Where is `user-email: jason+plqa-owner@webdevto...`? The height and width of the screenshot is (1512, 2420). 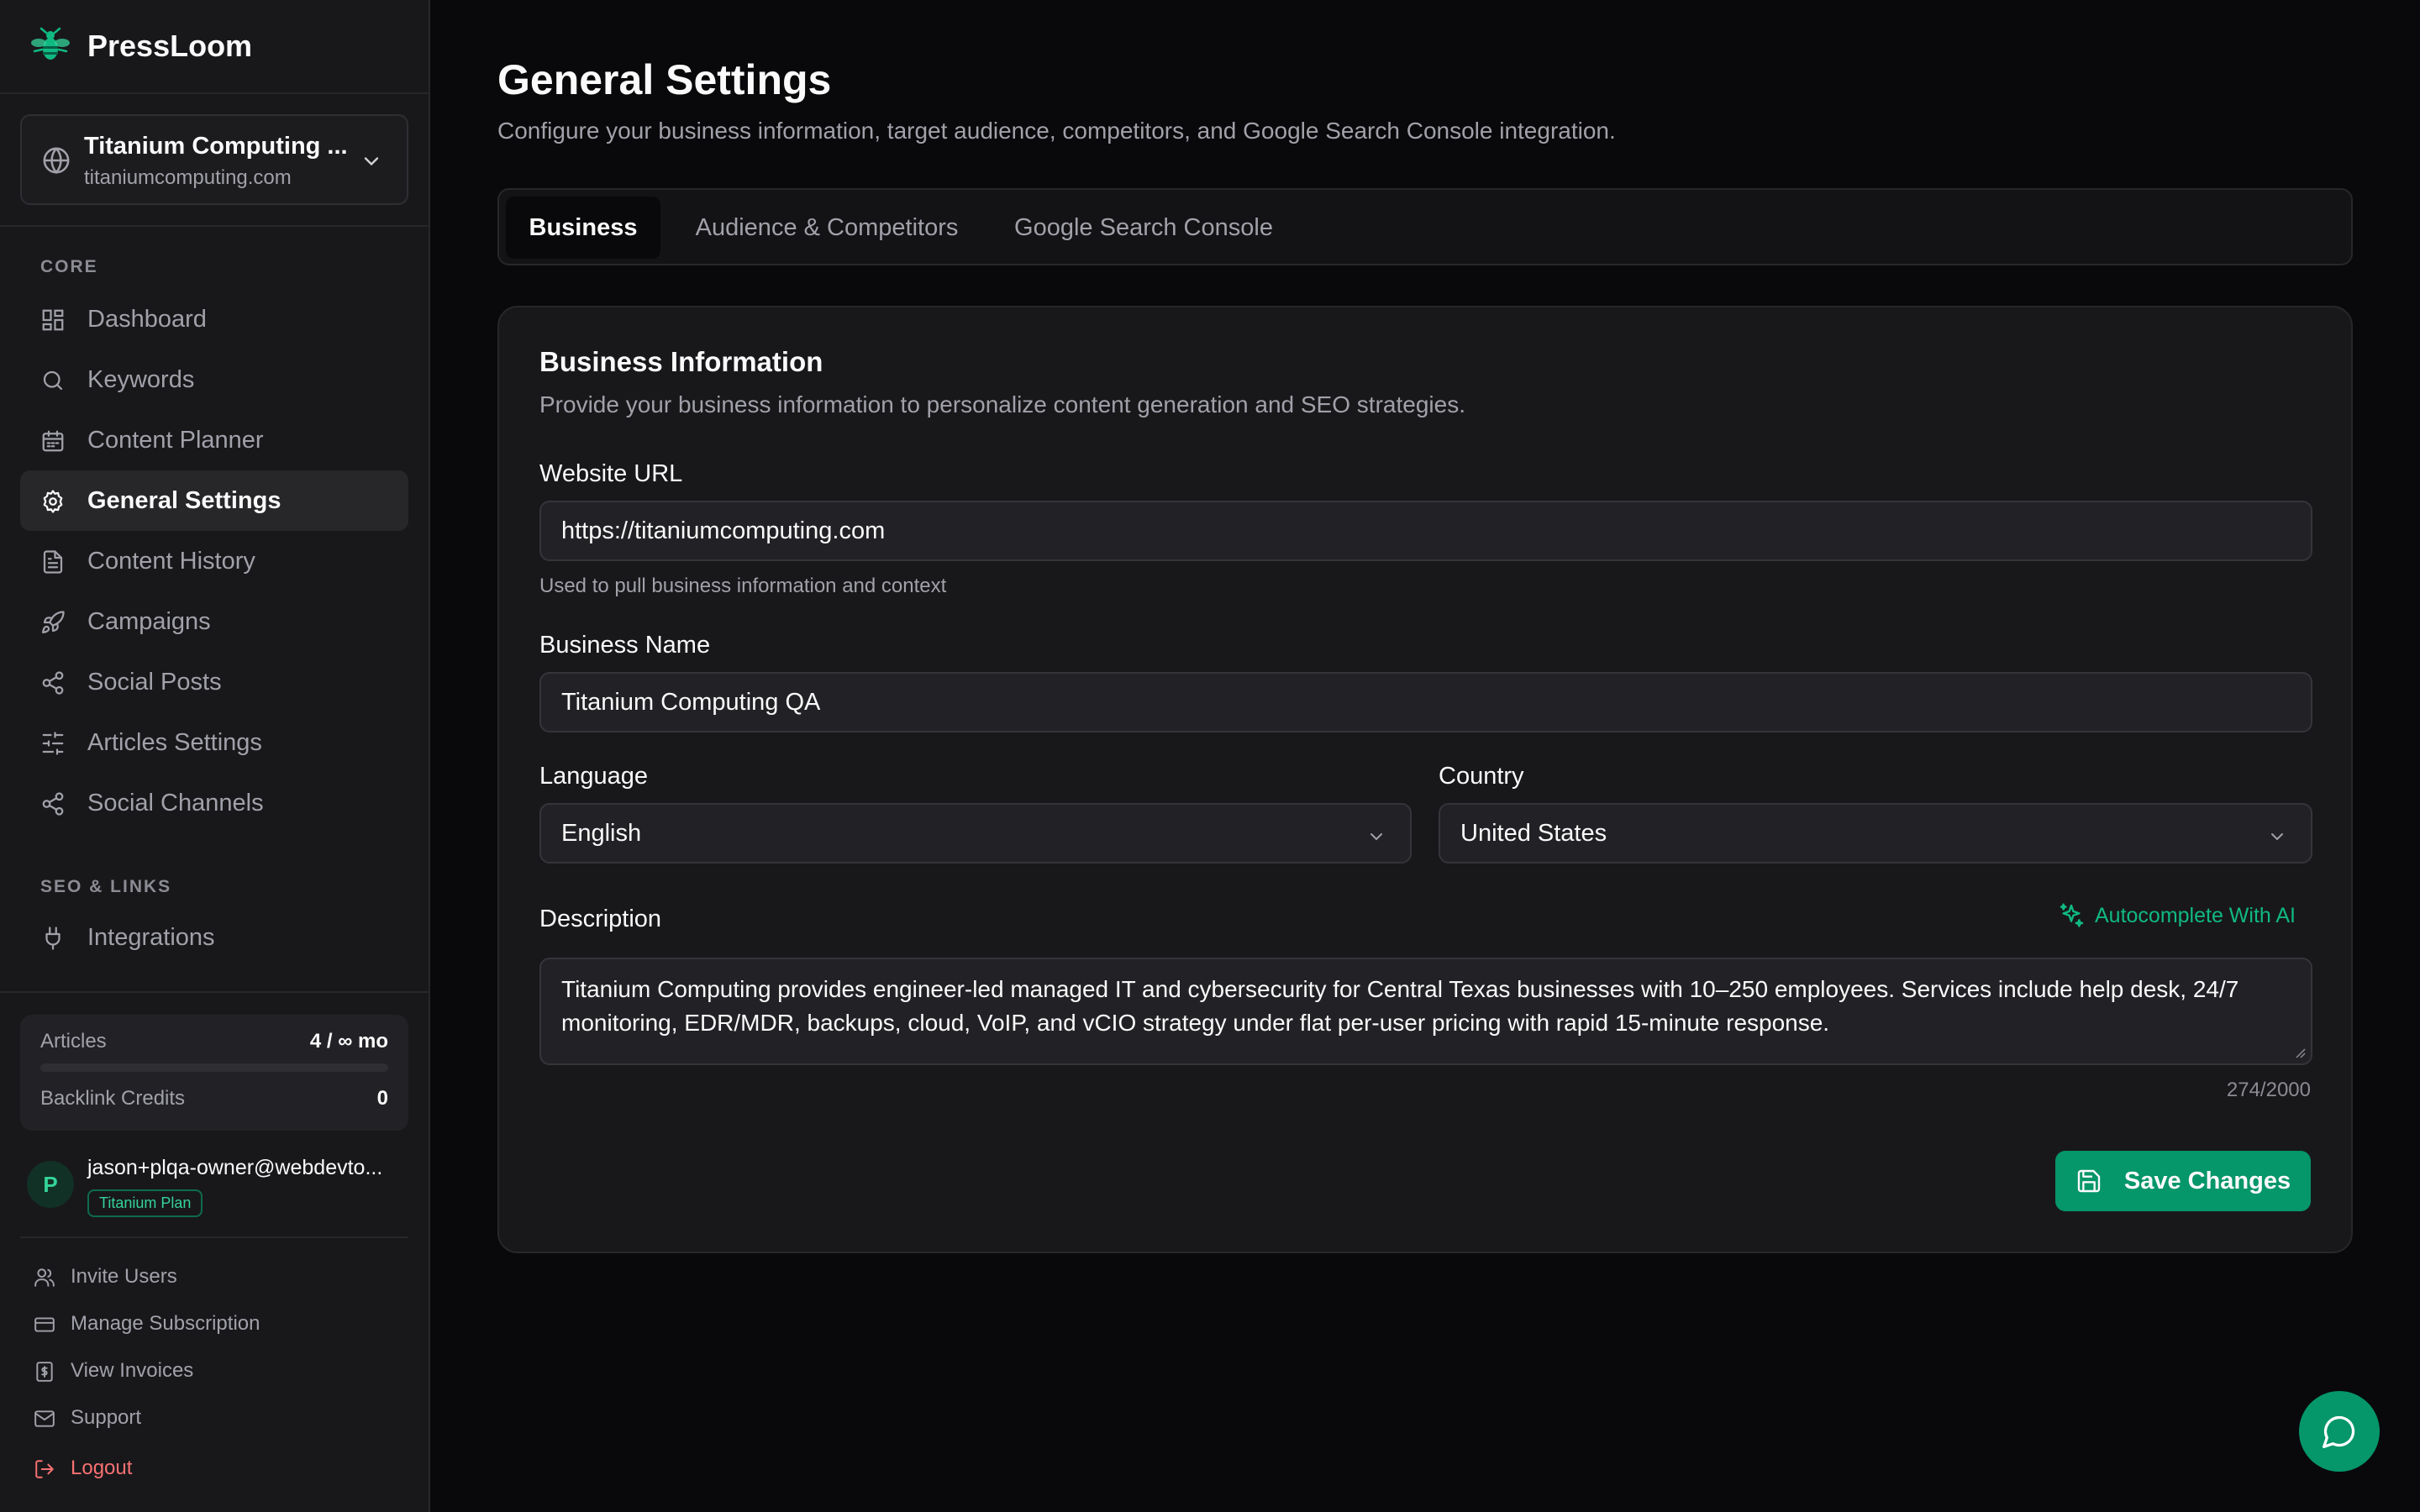 user-email: jason+plqa-owner@webdevto... is located at coordinates (235, 1167).